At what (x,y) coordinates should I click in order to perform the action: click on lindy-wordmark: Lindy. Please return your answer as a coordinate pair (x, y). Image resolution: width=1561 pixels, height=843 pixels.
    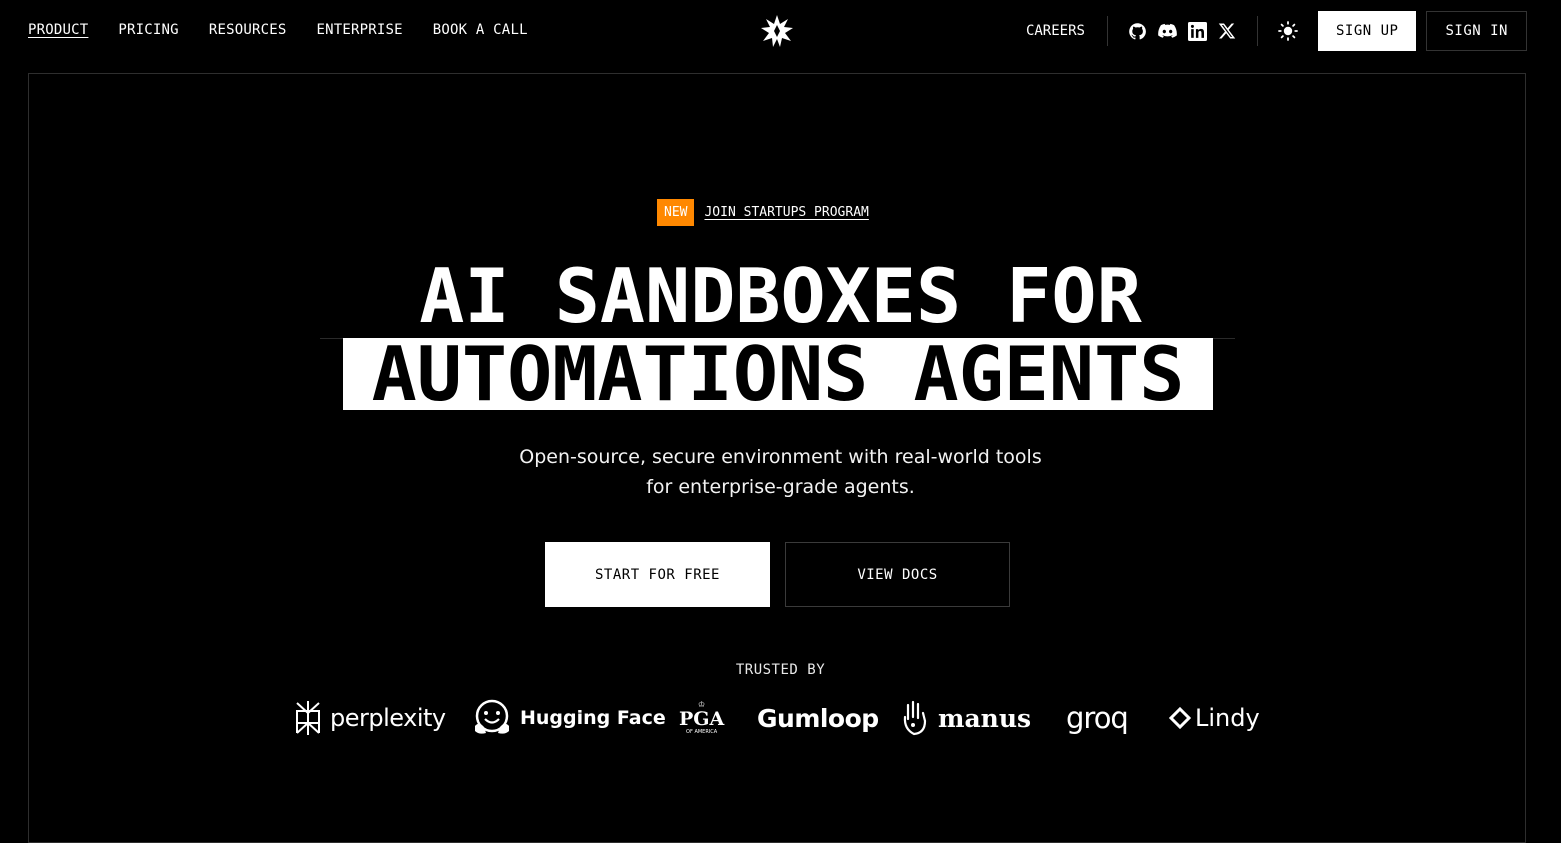
    Looking at the image, I should click on (1227, 718).